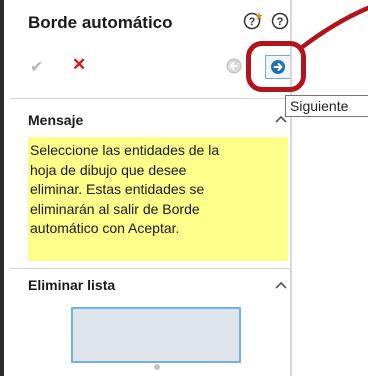 Image resolution: width=368 pixels, height=376 pixels. I want to click on next-tooltip: Siguiente, so click(326, 106).